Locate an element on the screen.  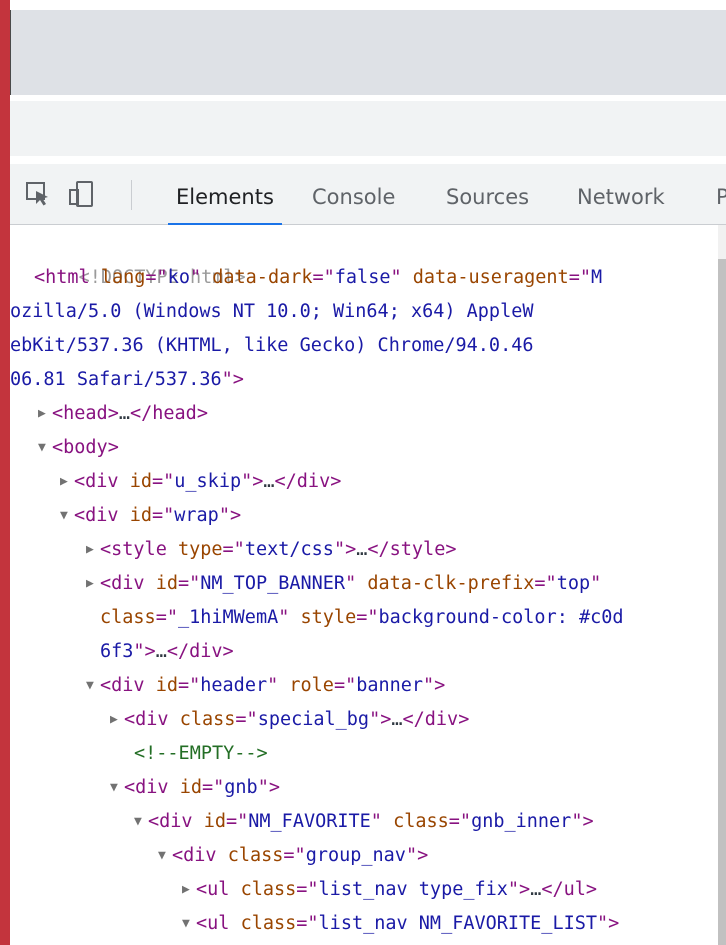
special-bg-node: ▶ <div class="special_bg">…</div> is located at coordinates (289, 720).